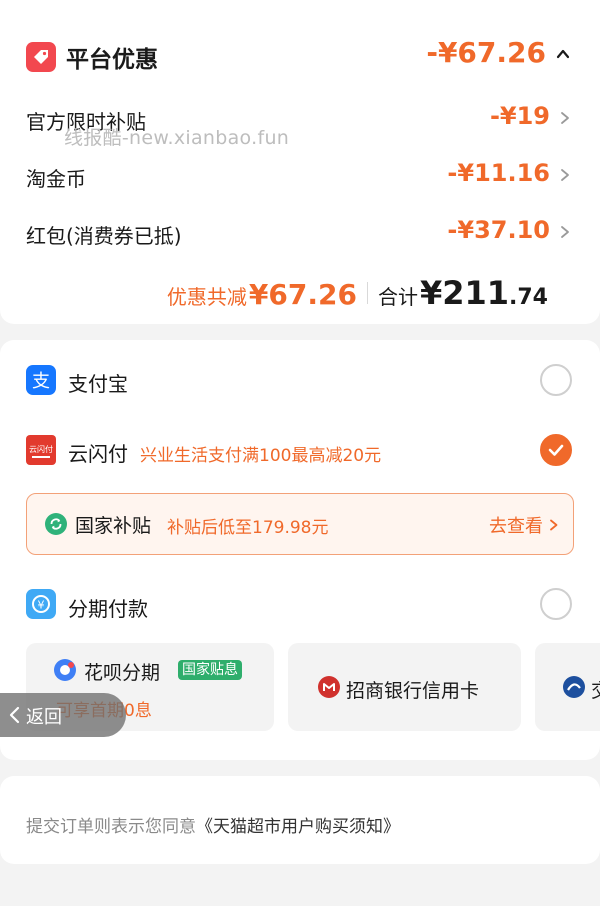  What do you see at coordinates (111, 827) in the screenshot?
I see `terms-prefix: 提交订单则表示您同意` at bounding box center [111, 827].